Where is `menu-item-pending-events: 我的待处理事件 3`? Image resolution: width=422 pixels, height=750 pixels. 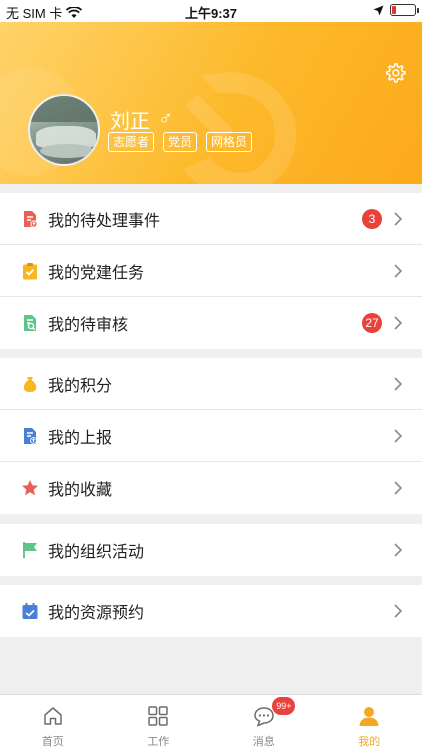 menu-item-pending-events: 我的待处理事件 3 is located at coordinates (211, 219).